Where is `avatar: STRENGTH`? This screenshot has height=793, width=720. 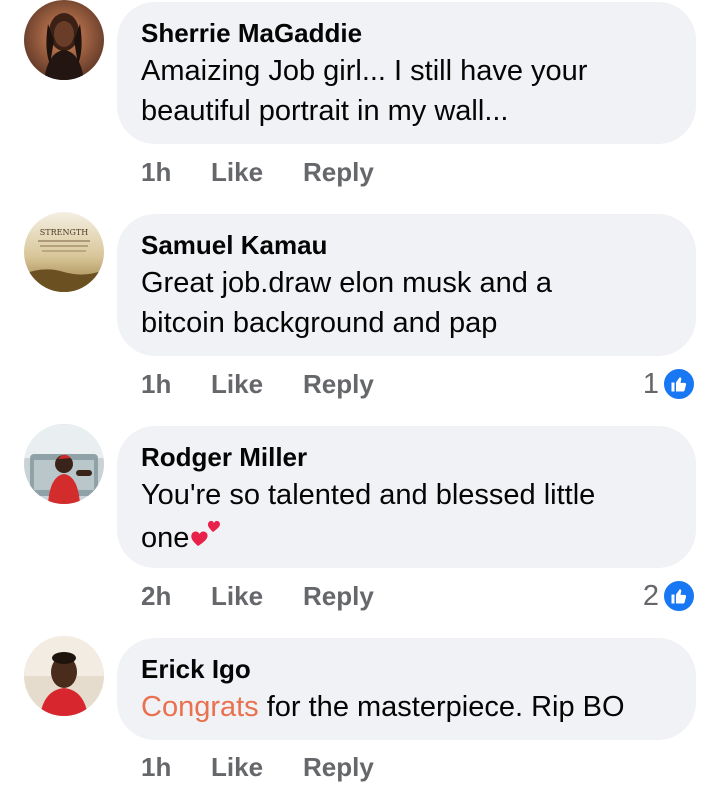
avatar: STRENGTH is located at coordinates (64, 252).